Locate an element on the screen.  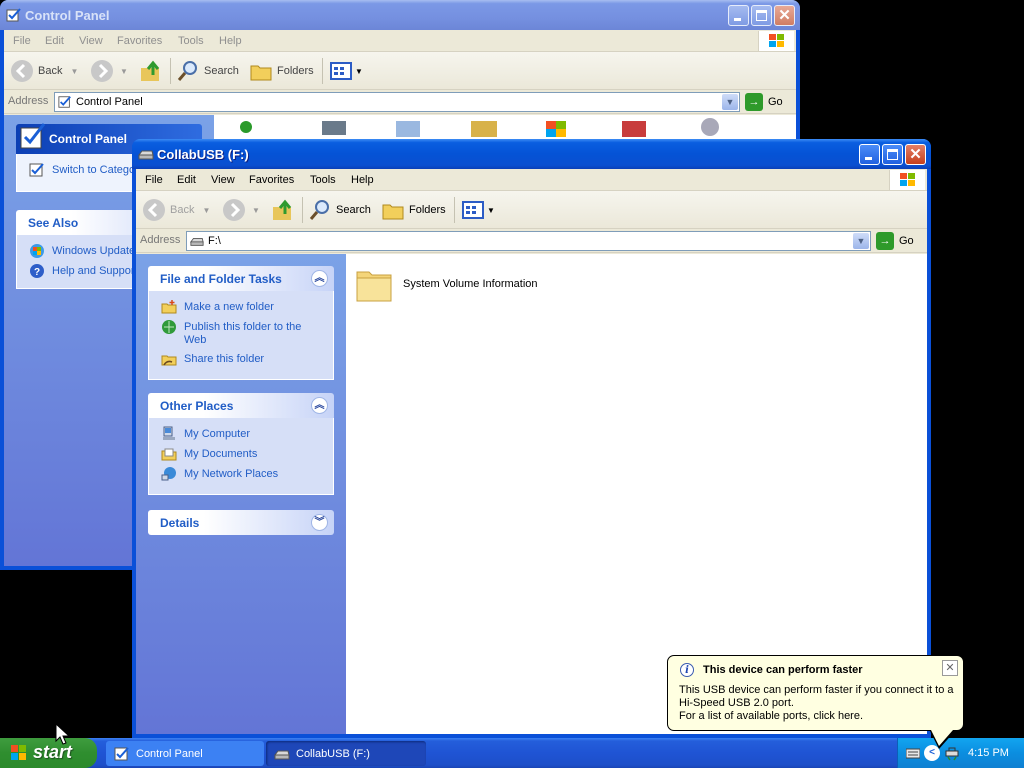
taskbar-control-panel: Control Panel is located at coordinates (185, 753).